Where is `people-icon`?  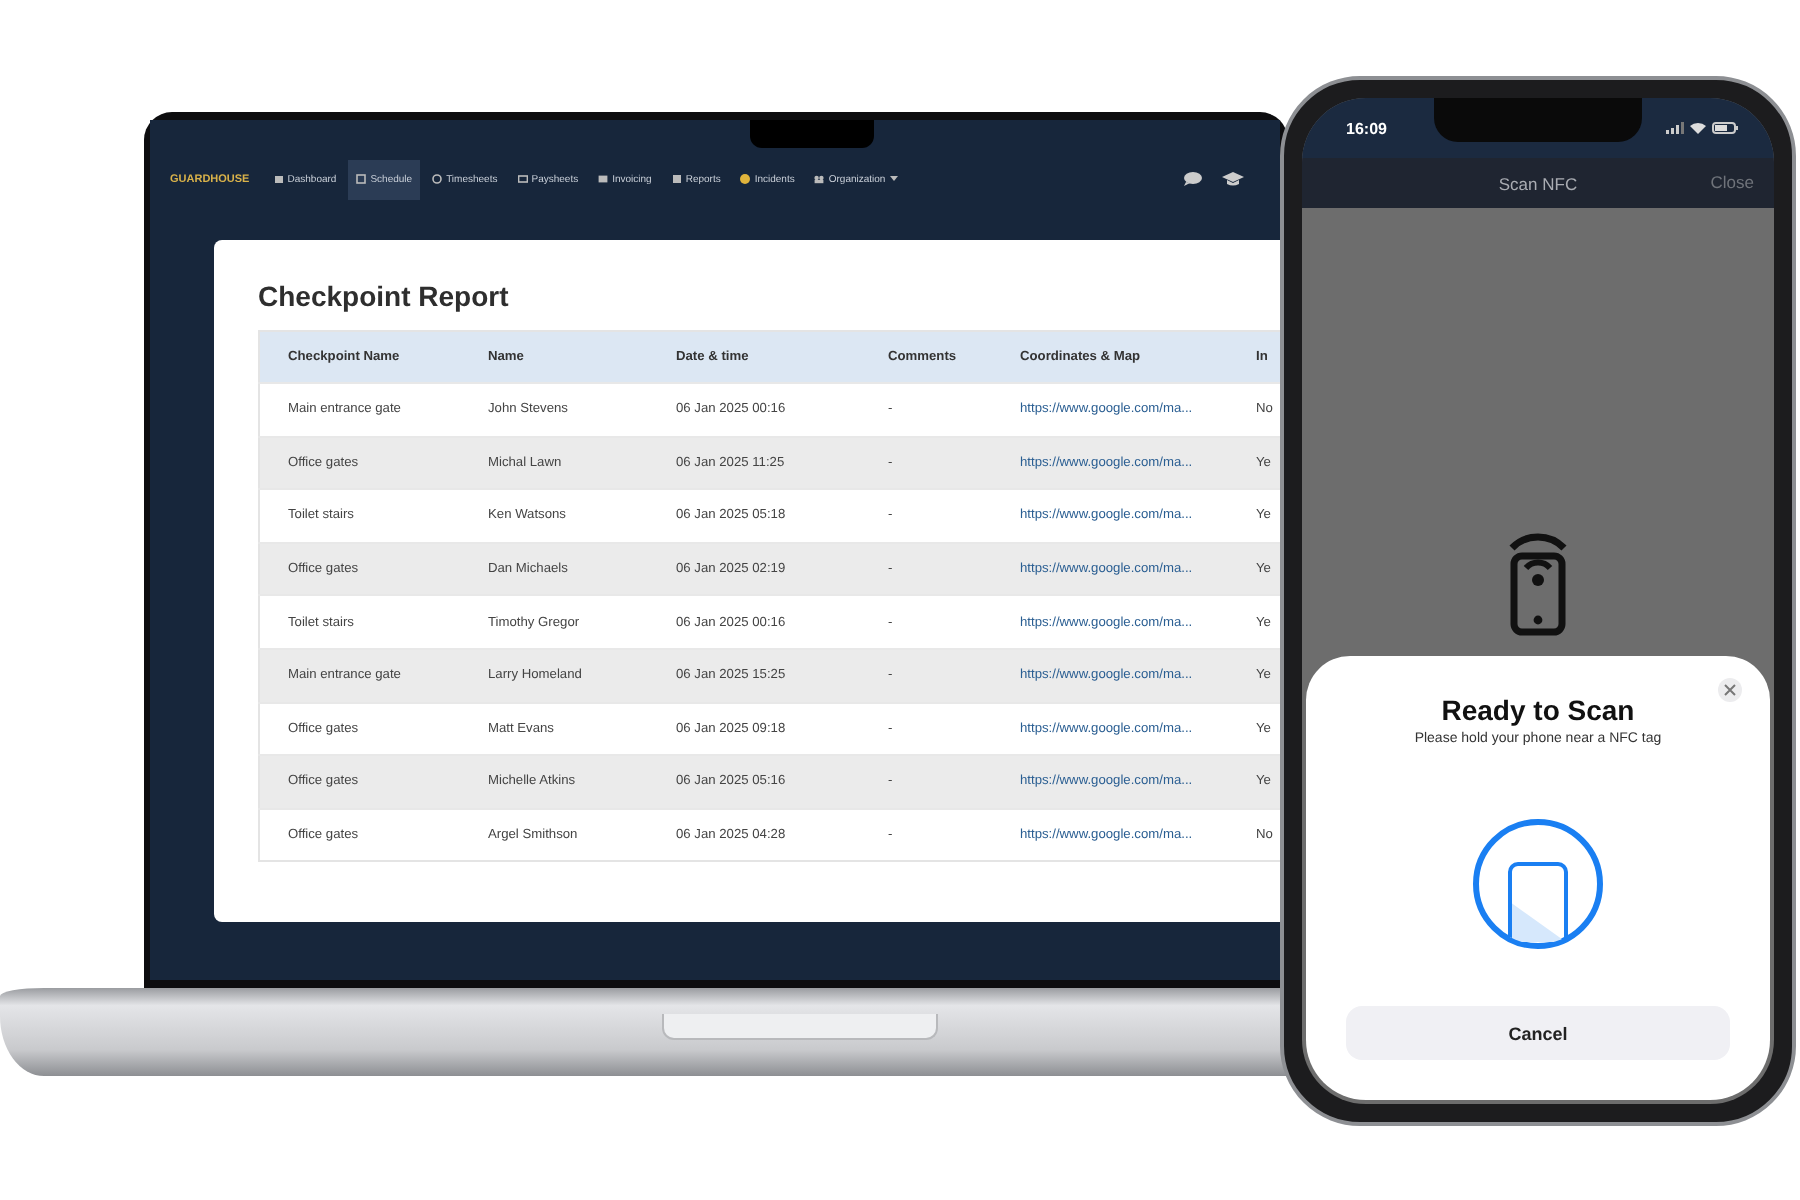 people-icon is located at coordinates (819, 179).